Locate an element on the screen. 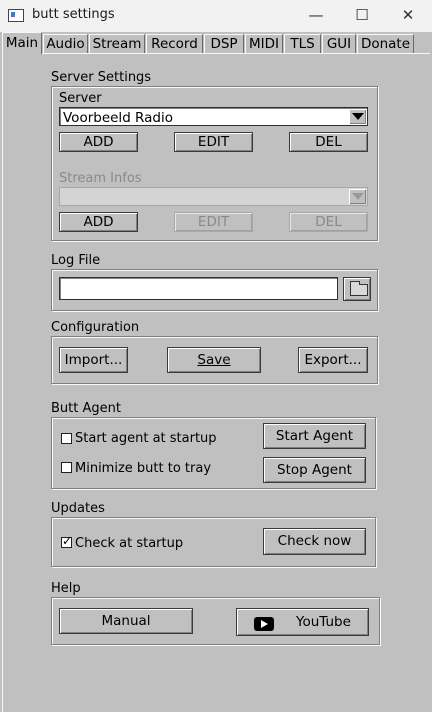 The image size is (432, 712). app-icon is located at coordinates (16, 15).